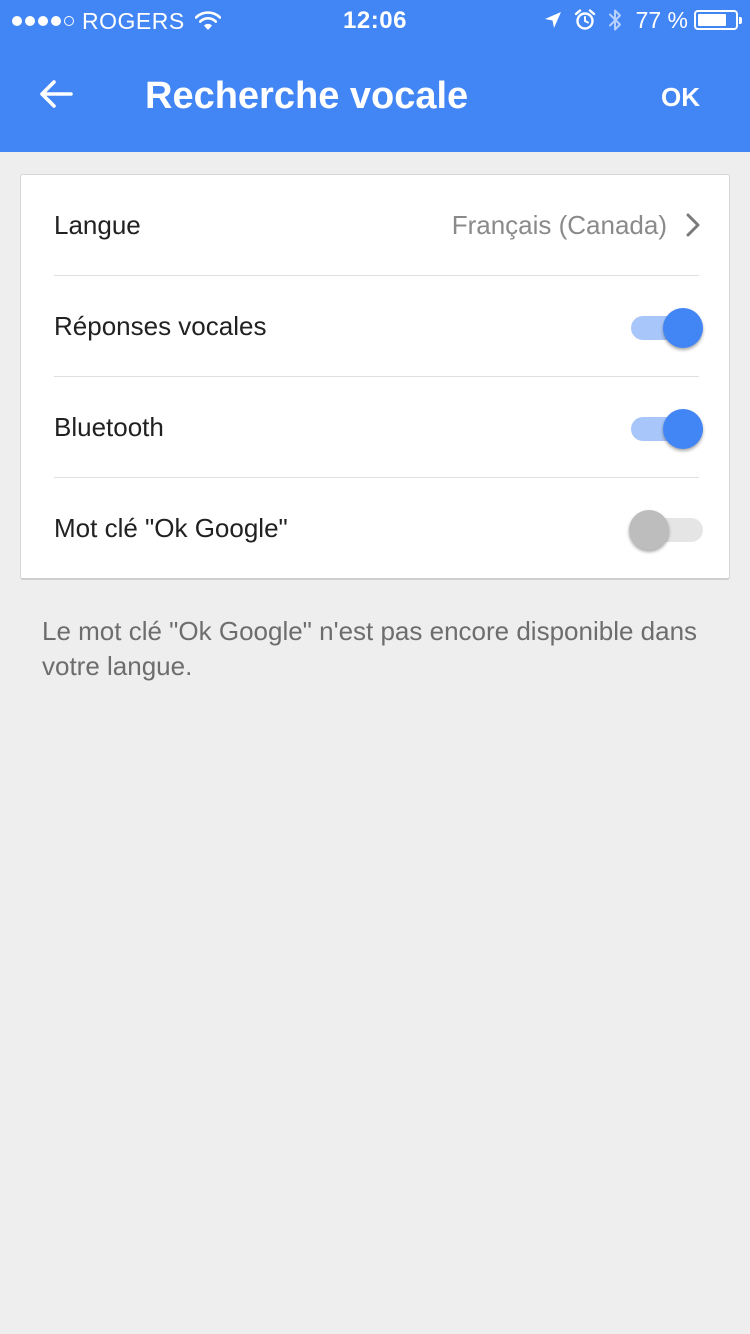 The image size is (750, 1334). What do you see at coordinates (171, 528) in the screenshot?
I see `setting-label-ok-google: Mot clé "Ok Google"` at bounding box center [171, 528].